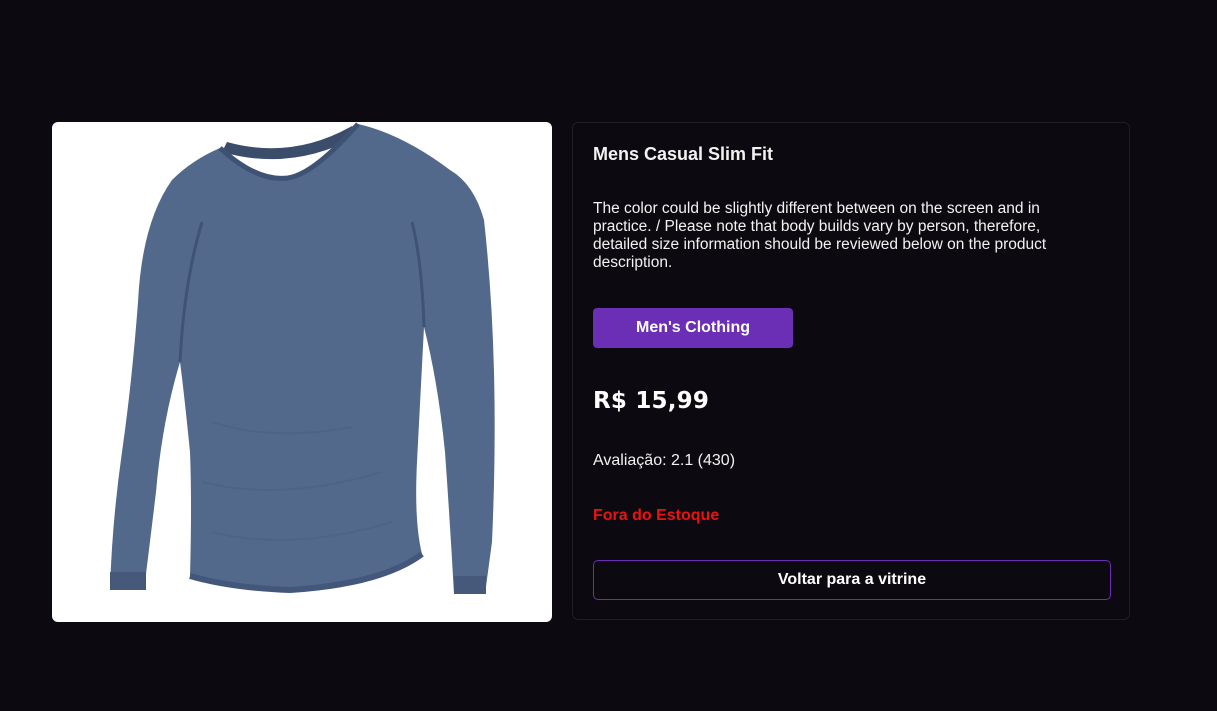  What do you see at coordinates (664, 460) in the screenshot?
I see `product-rating: Avaliação: 2.1 (430)` at bounding box center [664, 460].